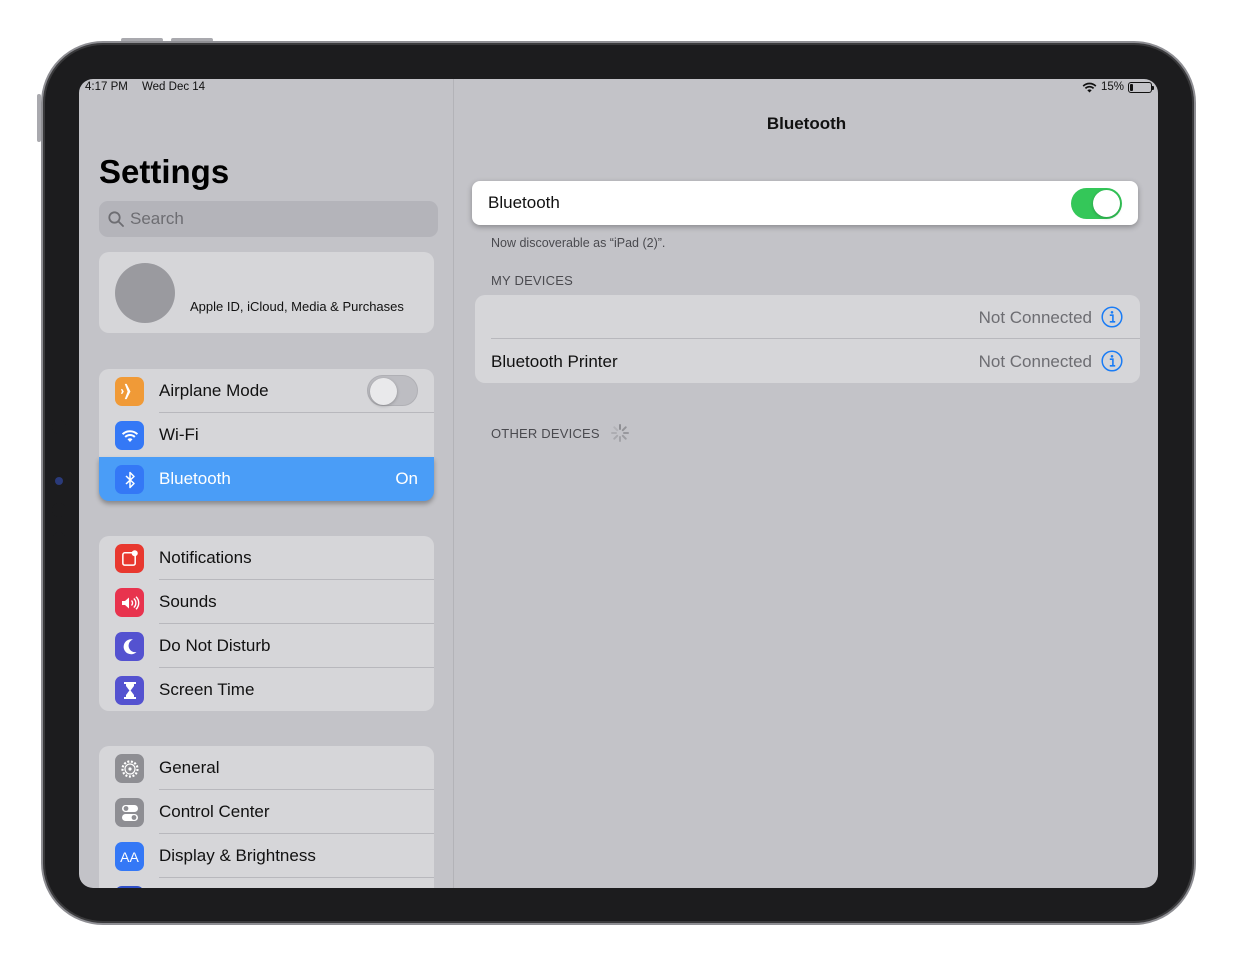 Image resolution: width=1237 pixels, height=967 pixels. I want to click on bluetooth-toggle-row: Bluetooth, so click(805, 203).